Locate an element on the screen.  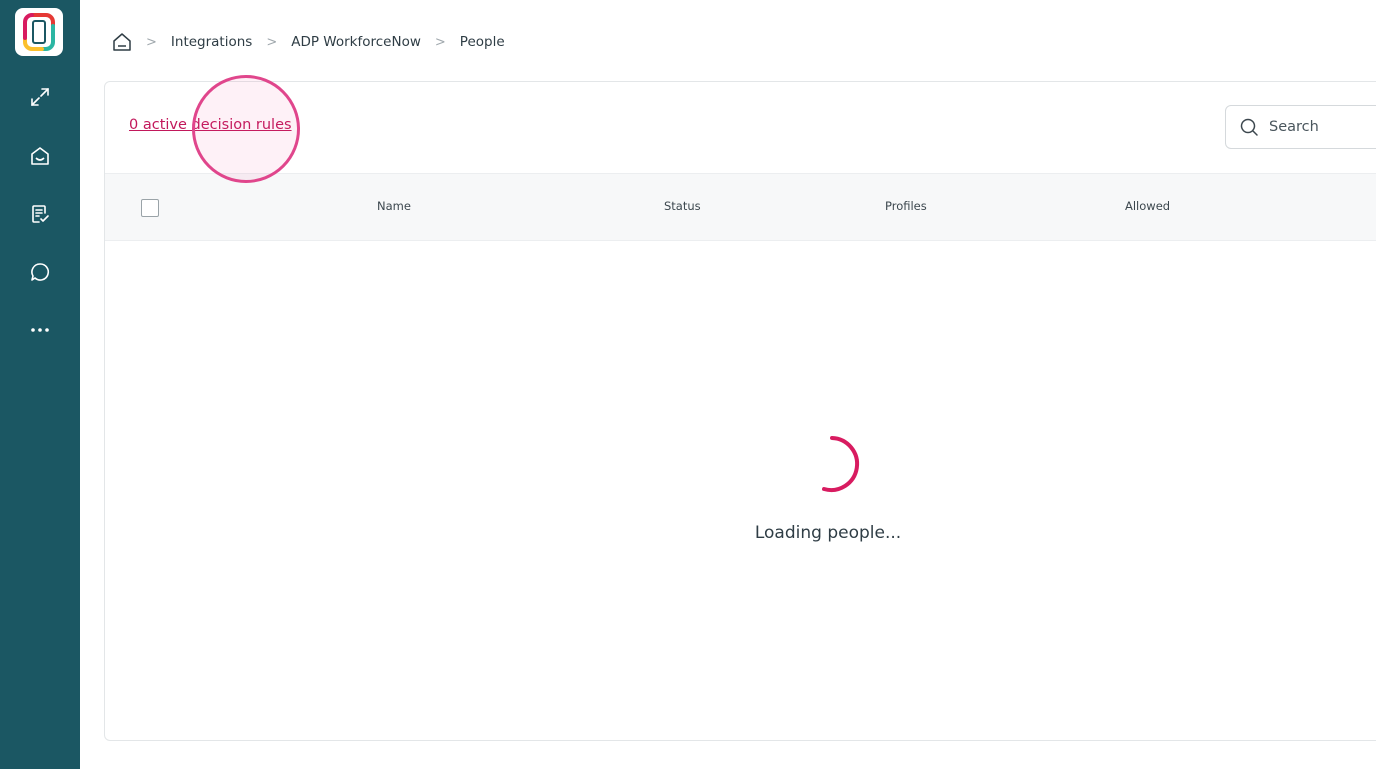
active-decision-rules-link: 0 active decision rules is located at coordinates (210, 125).